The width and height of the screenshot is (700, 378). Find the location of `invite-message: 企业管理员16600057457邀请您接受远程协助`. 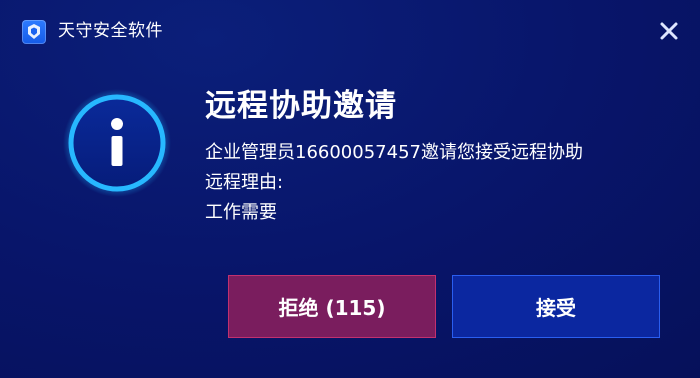

invite-message: 企业管理员16600057457邀请您接受远程协助 is located at coordinates (394, 152).